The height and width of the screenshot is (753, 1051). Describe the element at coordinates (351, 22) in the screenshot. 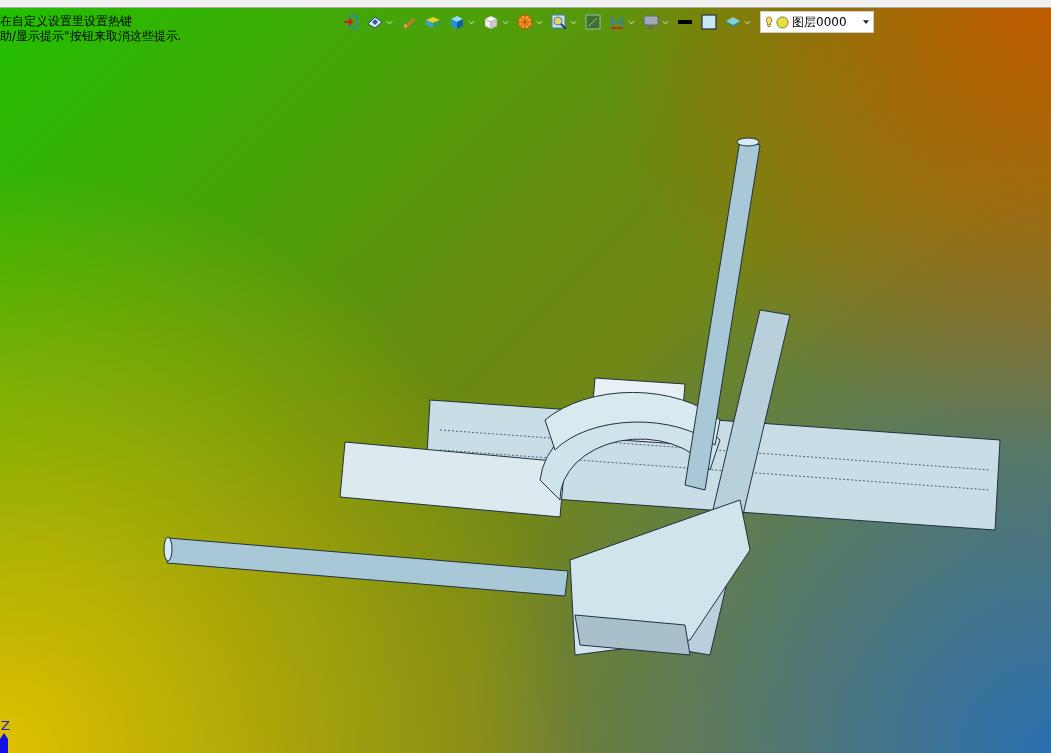

I see `exit-icon` at that location.